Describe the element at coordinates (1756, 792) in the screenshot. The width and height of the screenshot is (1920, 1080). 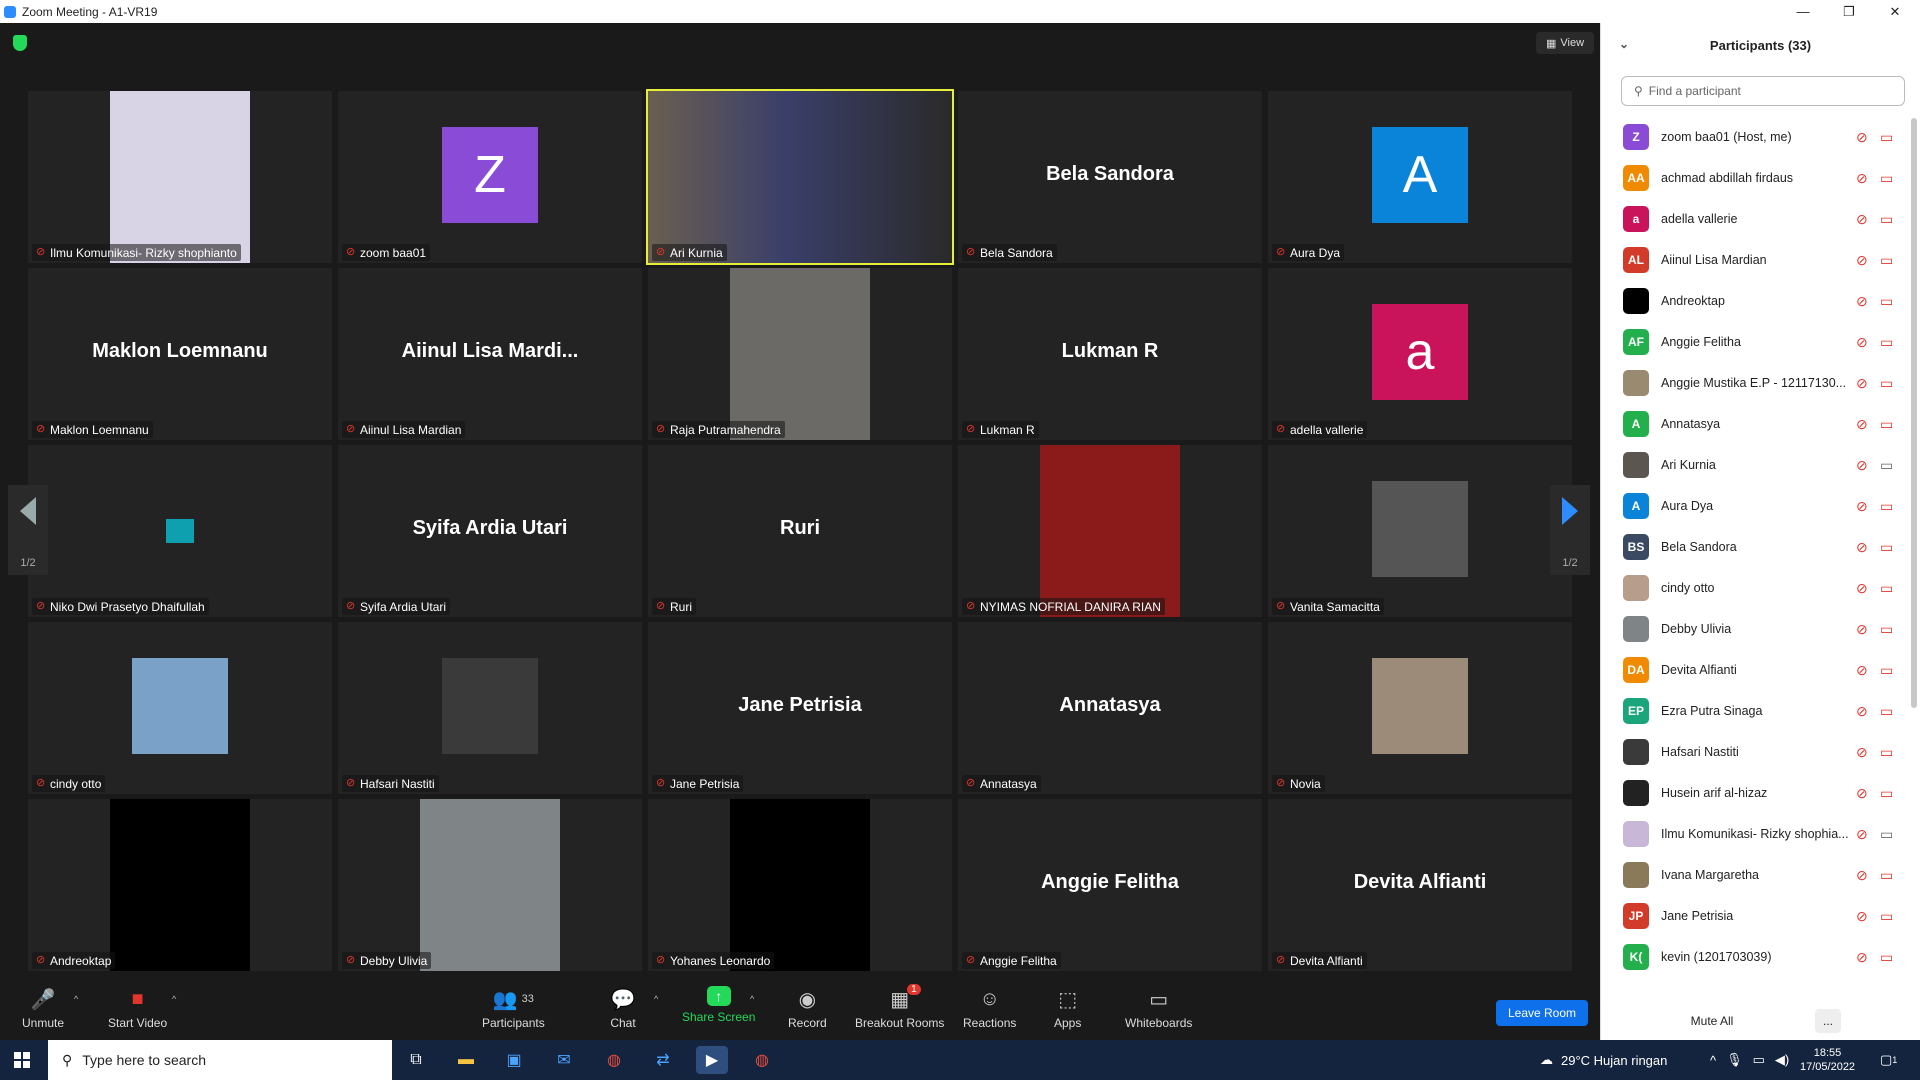
I see `participant-row: Husein arif al-hizaz ⊘ ▭` at that location.